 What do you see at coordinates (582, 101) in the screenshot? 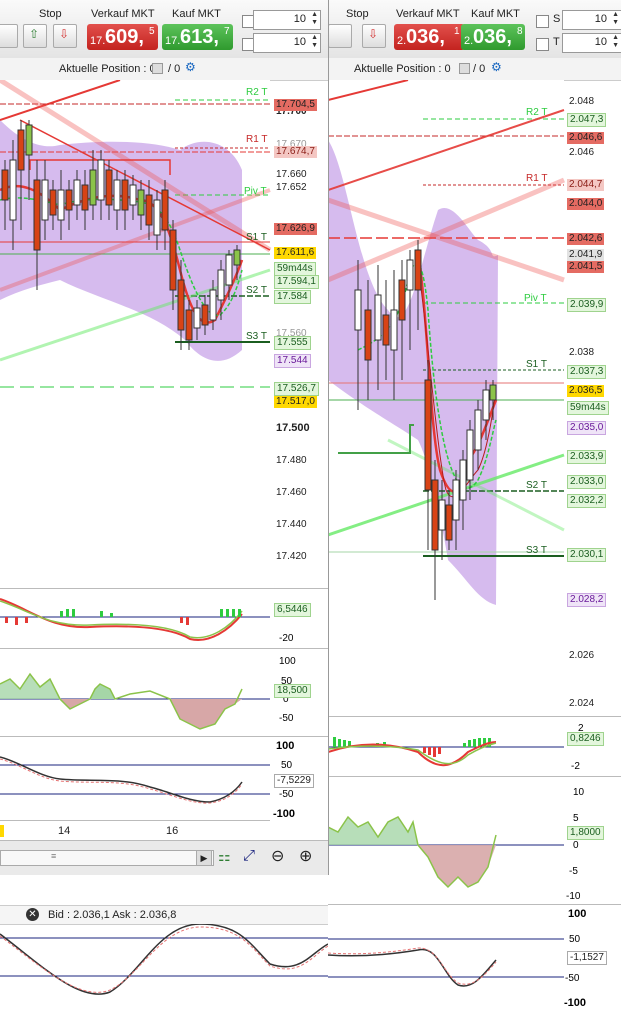
I see `right-axis-label: 2.048` at bounding box center [582, 101].